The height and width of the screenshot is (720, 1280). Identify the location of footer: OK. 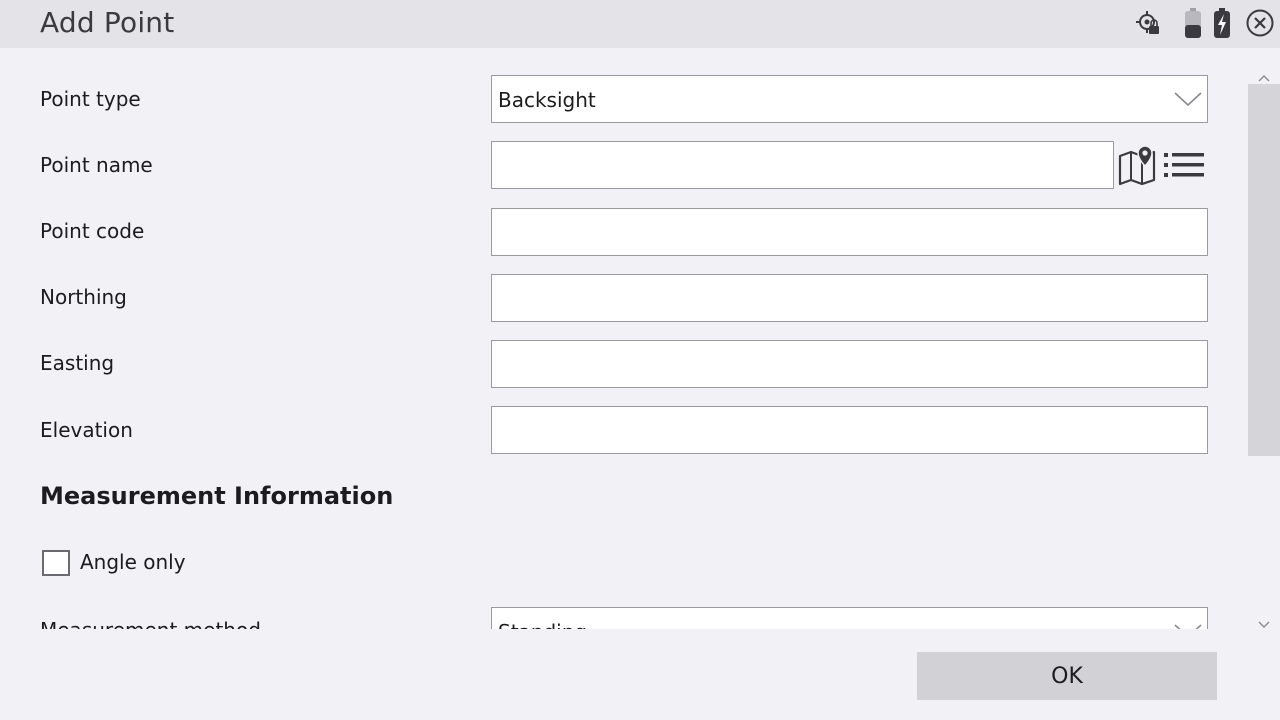
(640, 674).